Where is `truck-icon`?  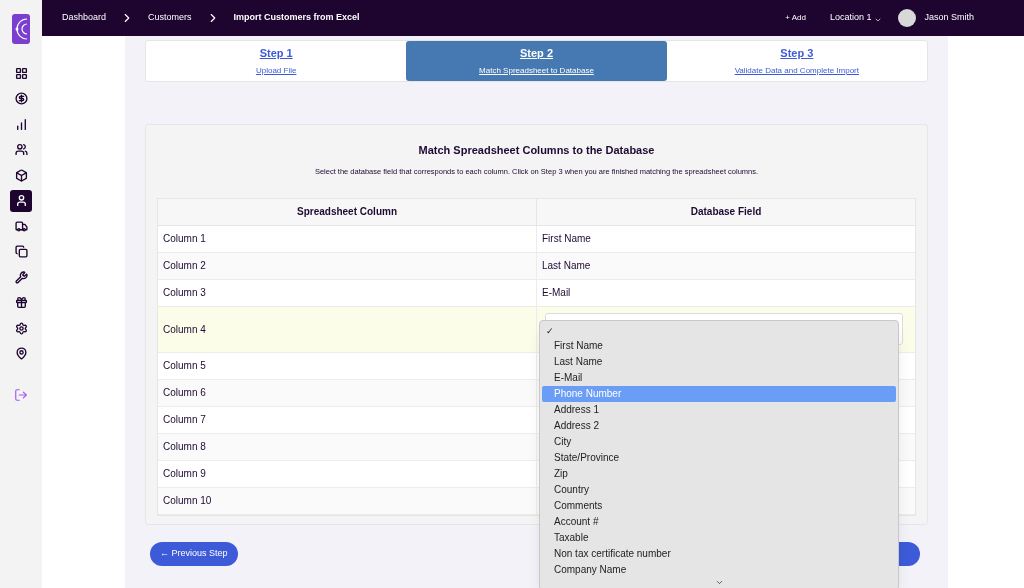
truck-icon is located at coordinates (21, 226).